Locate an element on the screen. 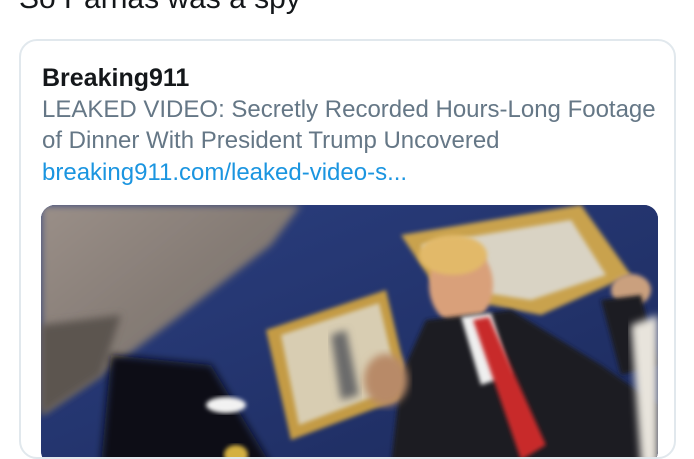 The height and width of the screenshot is (459, 694). tweet-text: So Parnas was a spy is located at coordinates (160, 7).